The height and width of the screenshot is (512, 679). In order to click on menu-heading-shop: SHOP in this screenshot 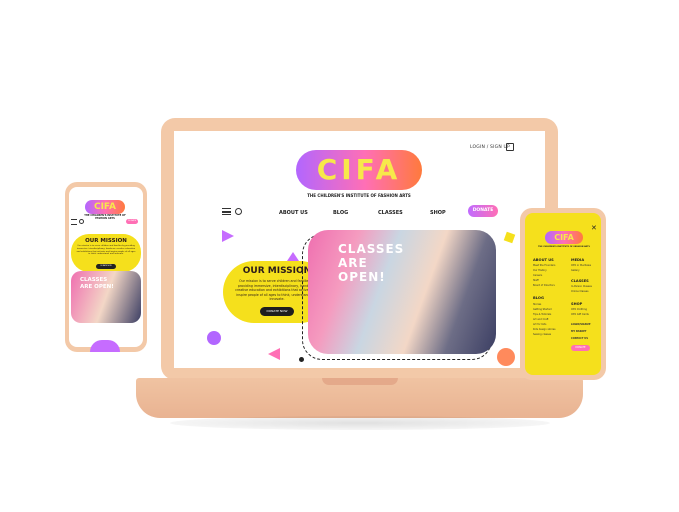, I will do `click(576, 304)`.